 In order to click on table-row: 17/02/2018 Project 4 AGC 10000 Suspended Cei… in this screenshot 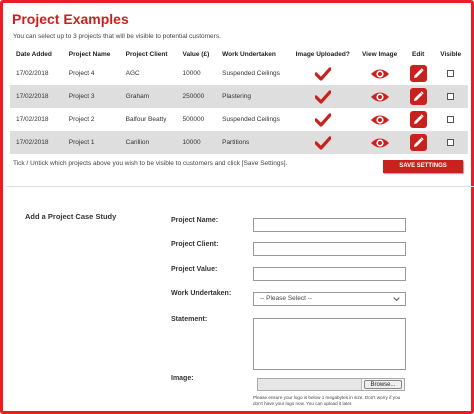, I will do `click(239, 73)`.